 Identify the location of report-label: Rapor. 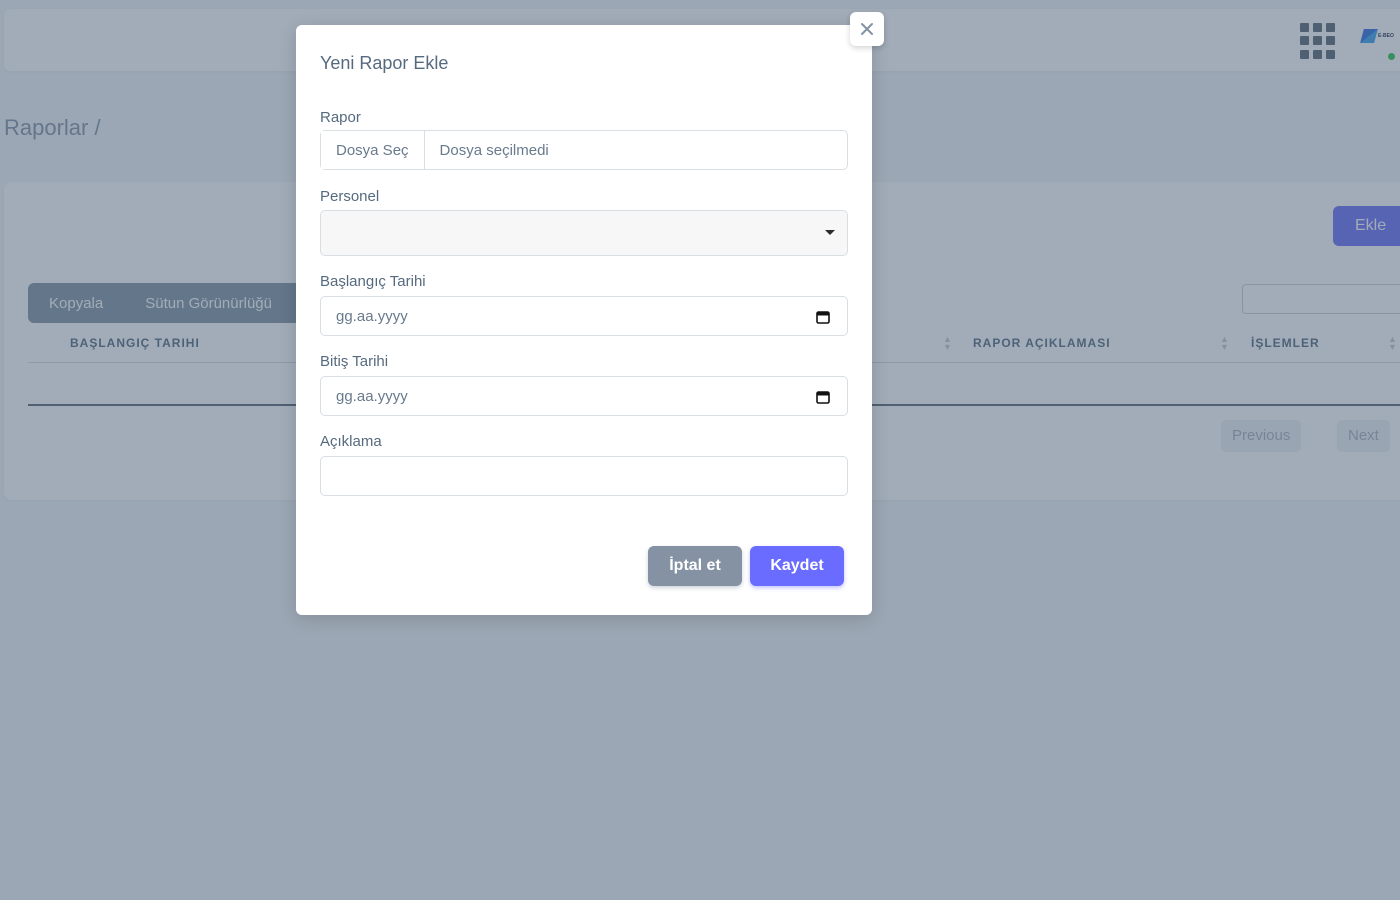
(340, 117).